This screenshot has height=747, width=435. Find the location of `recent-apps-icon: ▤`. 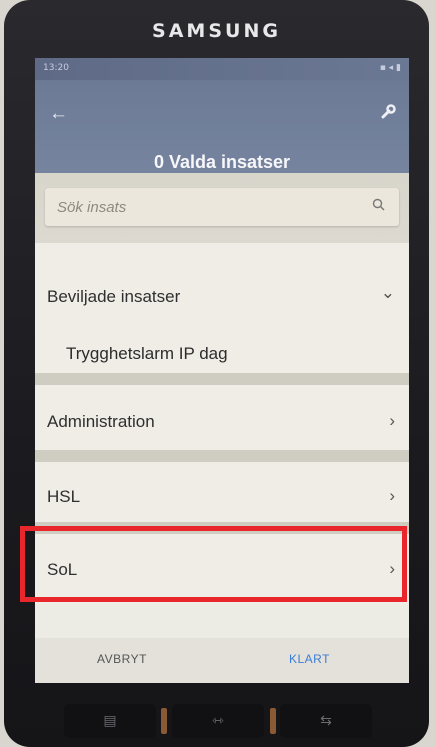

recent-apps-icon: ▤ is located at coordinates (110, 720).